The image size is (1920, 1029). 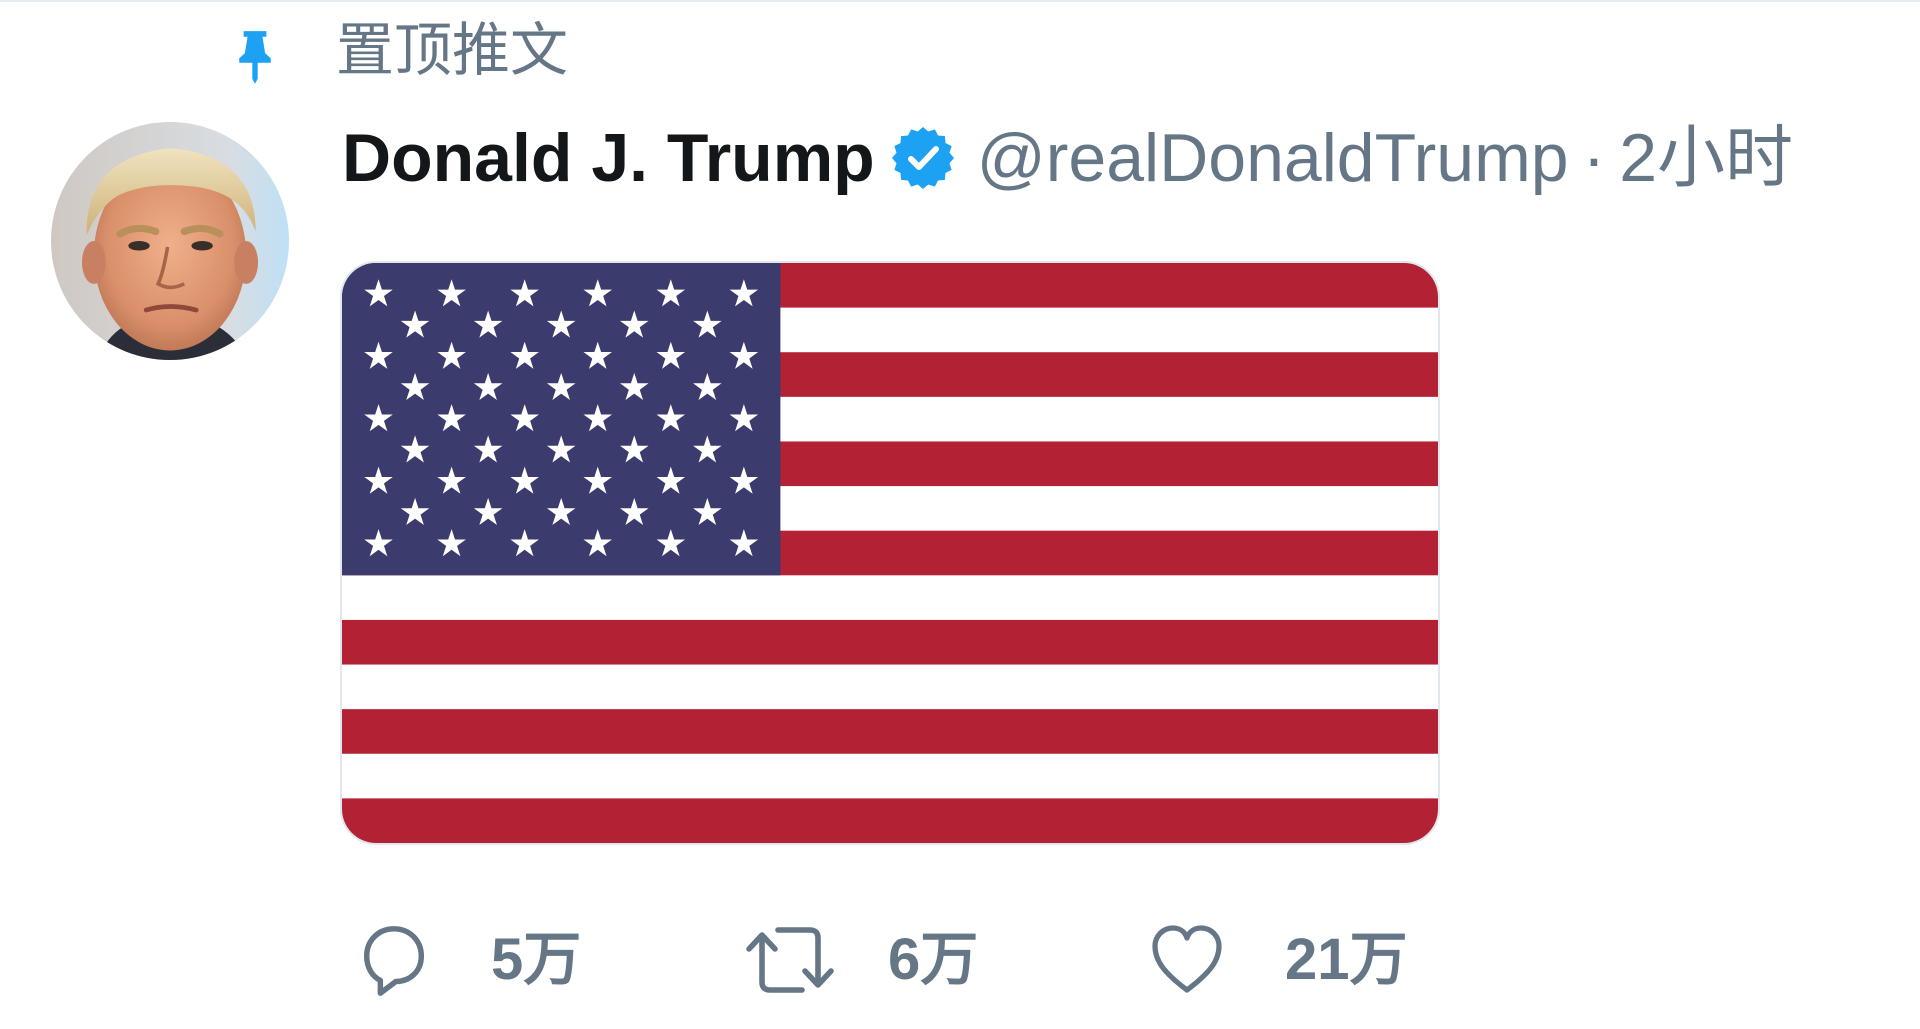 I want to click on retweet-count: 6万, so click(x=933, y=959).